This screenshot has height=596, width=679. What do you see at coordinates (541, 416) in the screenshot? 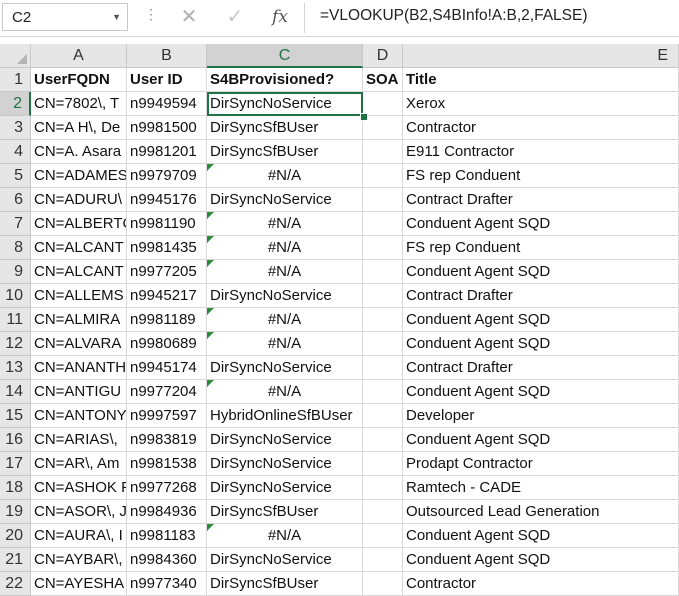
I see `cell-e15: Developer` at bounding box center [541, 416].